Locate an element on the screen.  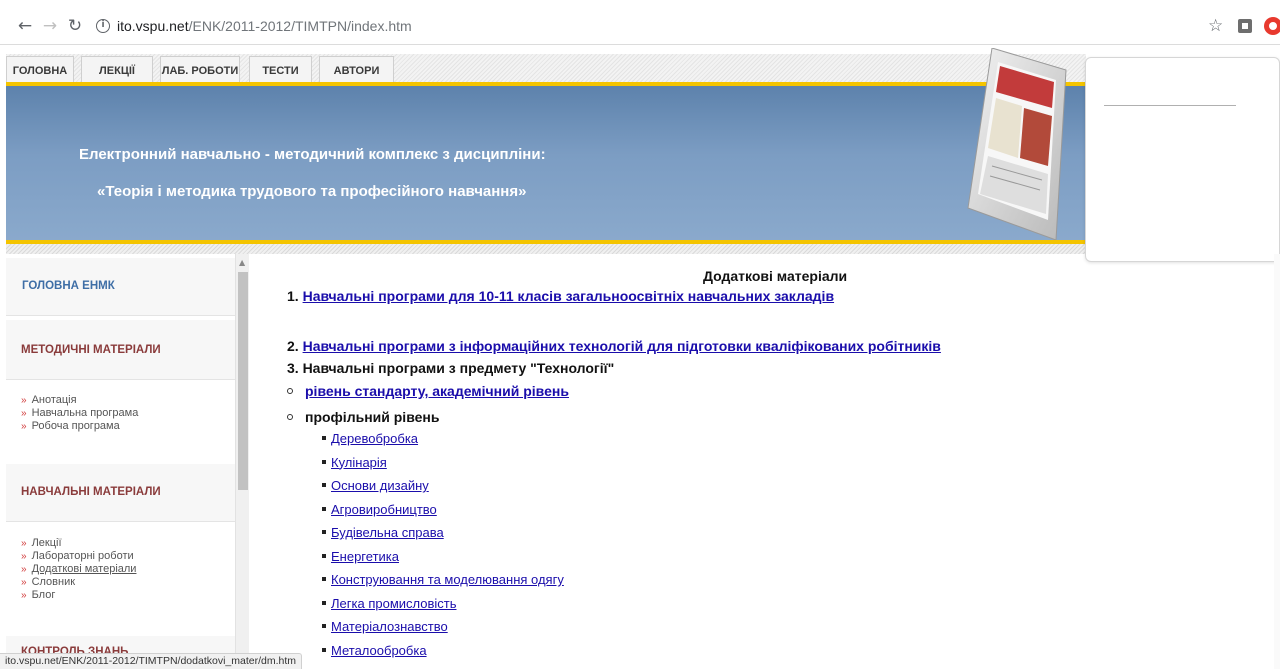
level-profile-label: профільний рівень is located at coordinates (372, 417).